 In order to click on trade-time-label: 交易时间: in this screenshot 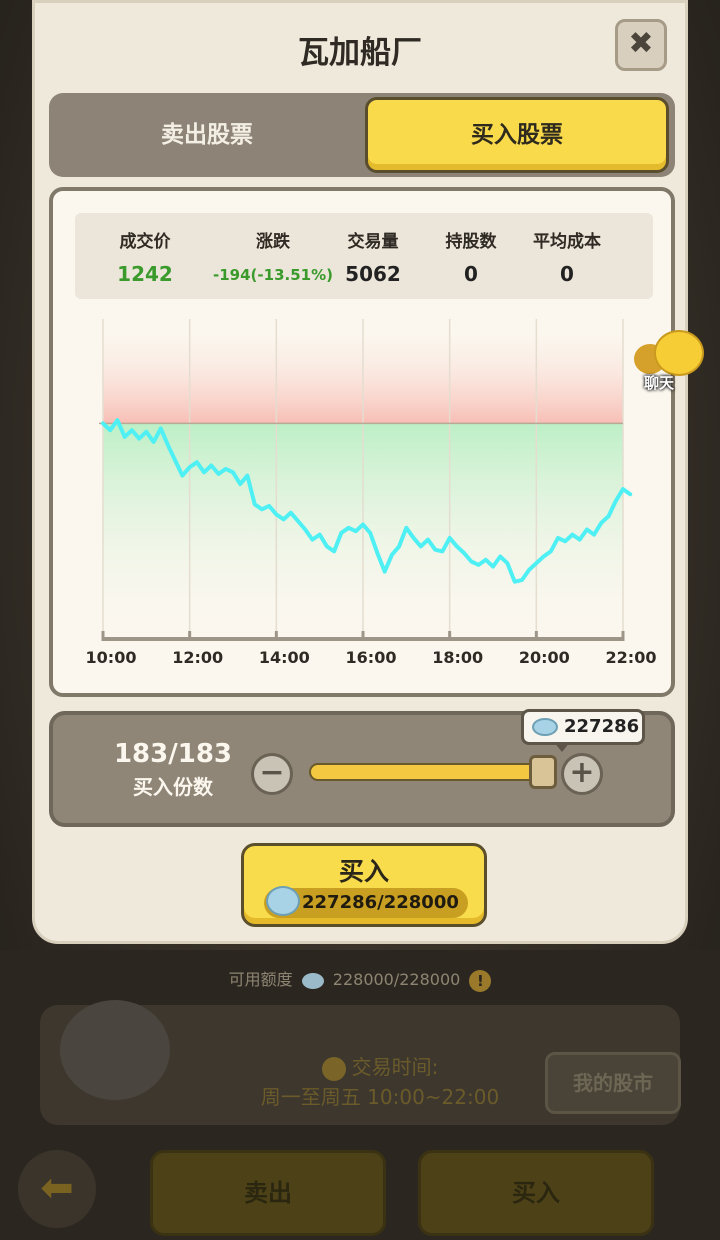, I will do `click(395, 1067)`.